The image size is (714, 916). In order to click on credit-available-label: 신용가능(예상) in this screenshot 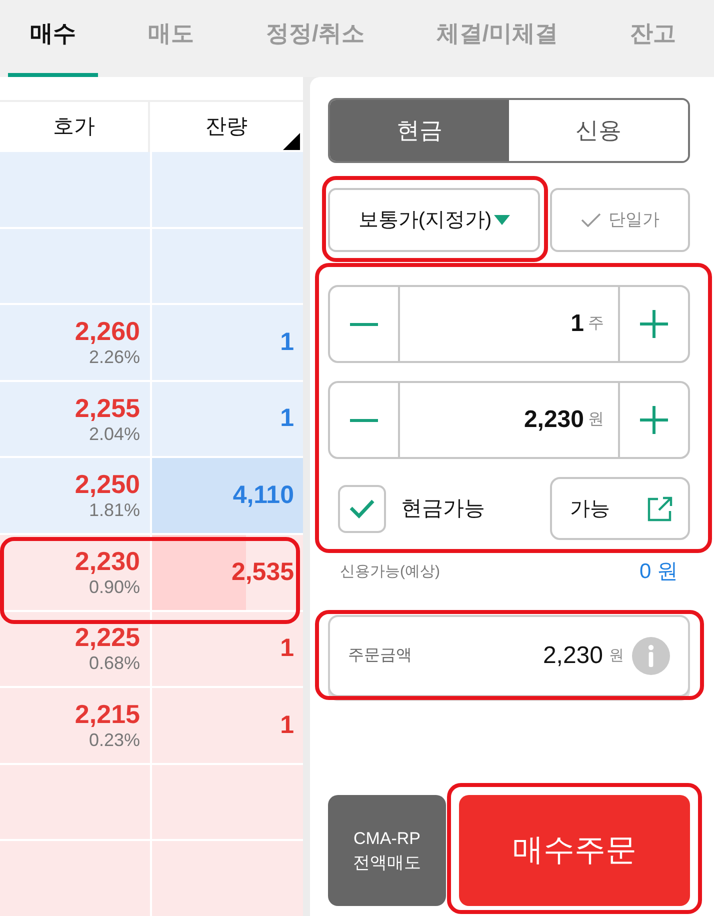, I will do `click(390, 572)`.